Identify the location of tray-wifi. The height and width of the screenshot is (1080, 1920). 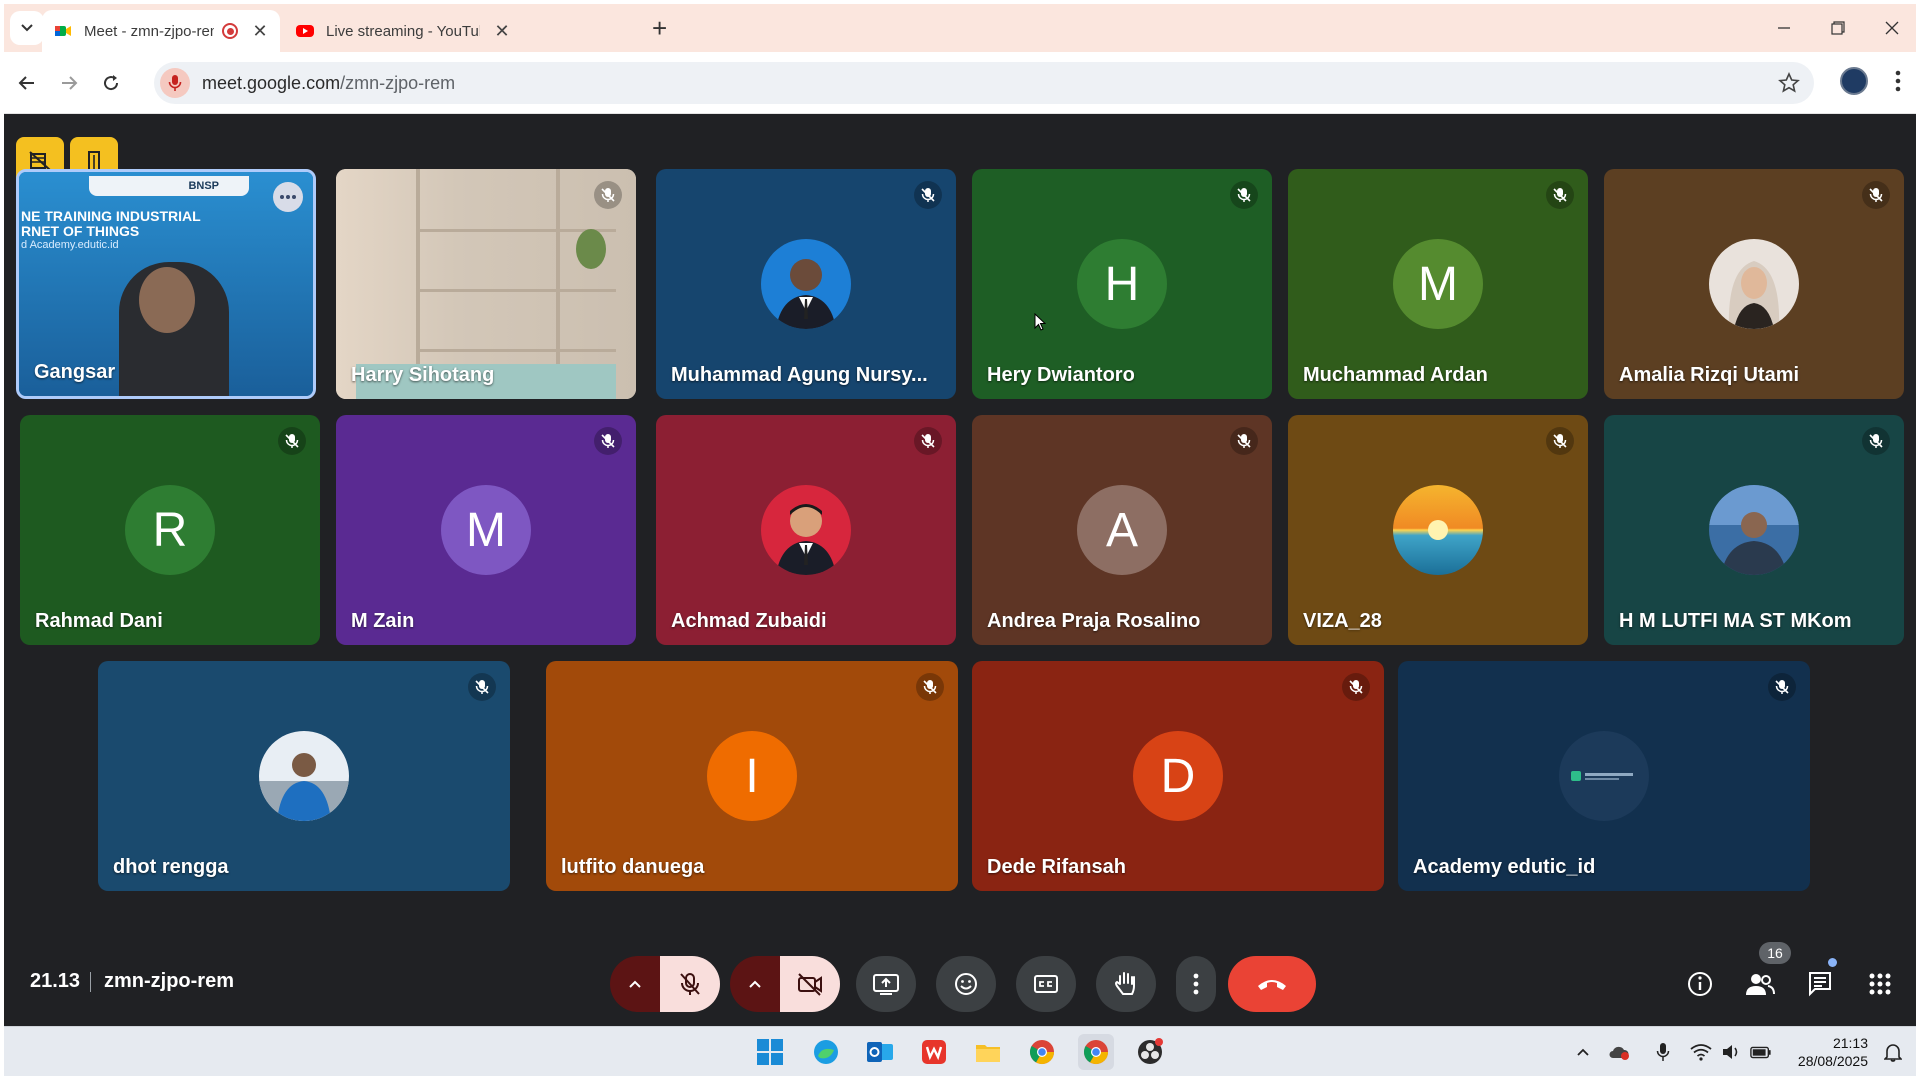
(1701, 1052).